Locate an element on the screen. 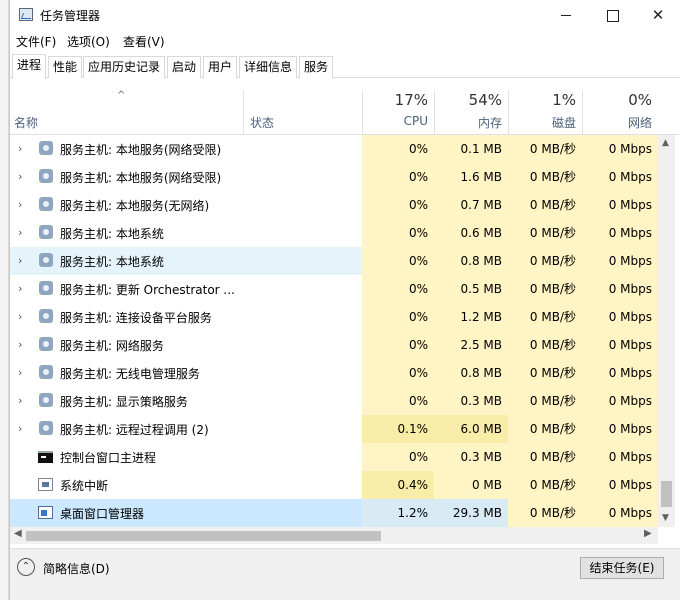  title-bar: 任务管理器 ✕ is located at coordinates (345, 15).